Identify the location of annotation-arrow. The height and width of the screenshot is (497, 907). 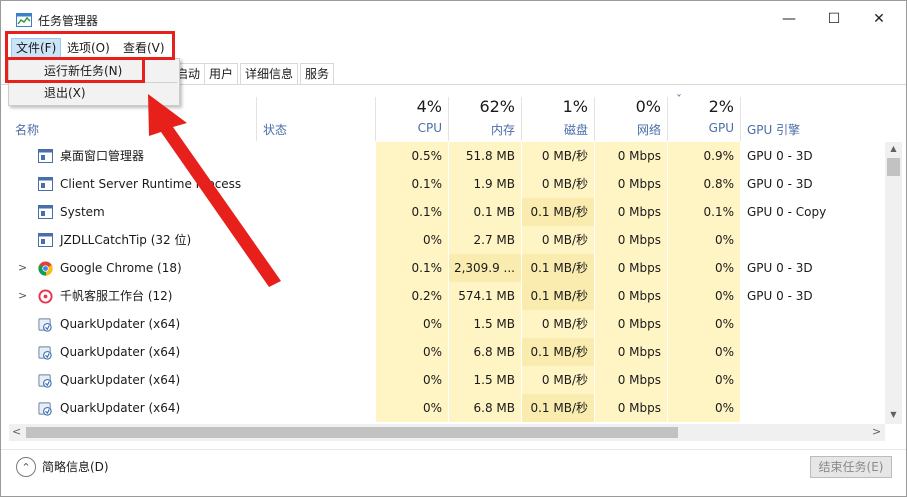
(214, 190).